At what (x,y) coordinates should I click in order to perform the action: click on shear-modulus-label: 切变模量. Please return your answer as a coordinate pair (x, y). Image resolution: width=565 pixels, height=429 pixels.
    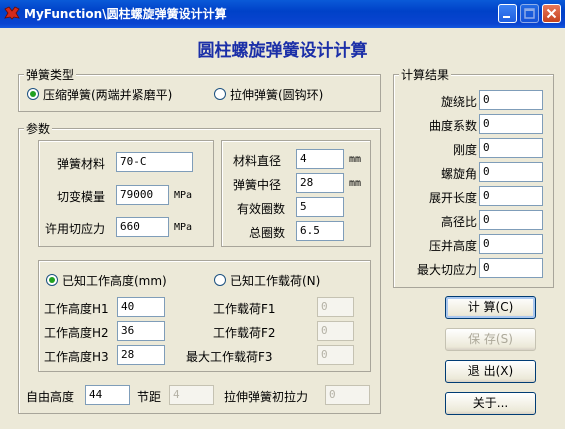
    Looking at the image, I should click on (81, 197).